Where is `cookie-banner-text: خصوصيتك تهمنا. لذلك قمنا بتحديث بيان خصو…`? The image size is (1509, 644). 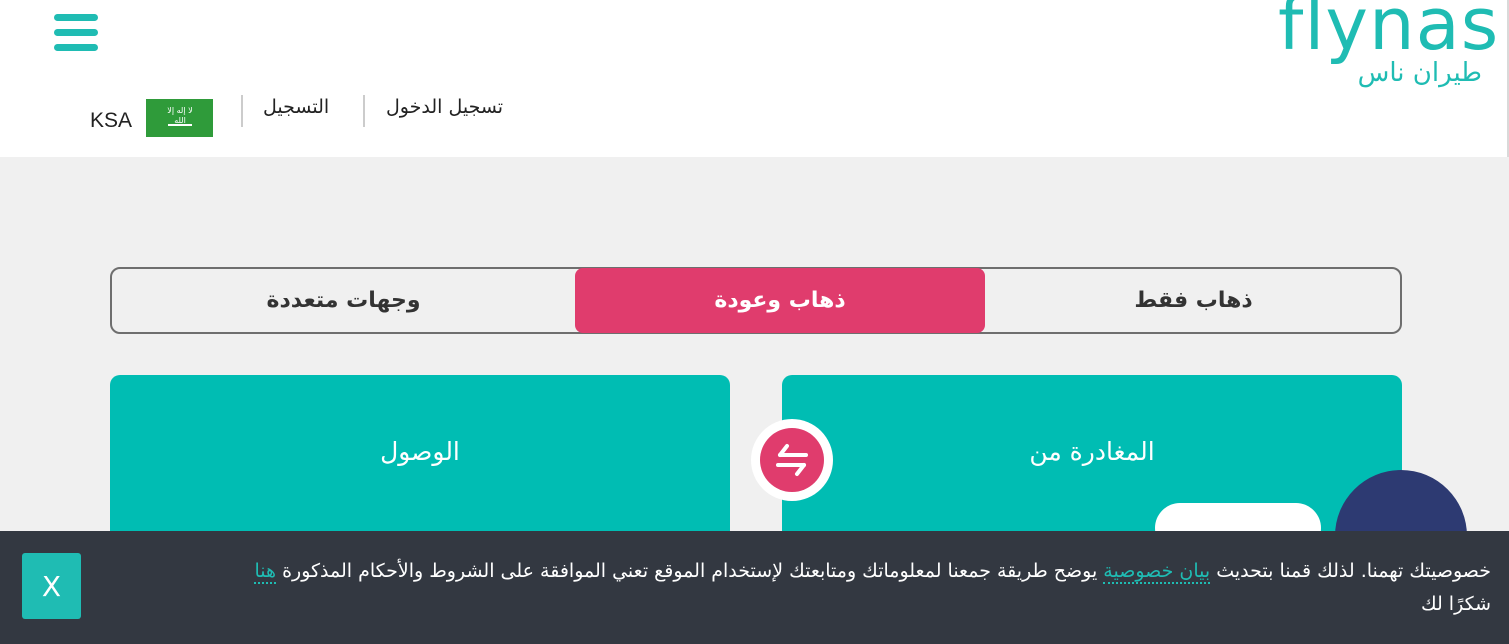 cookie-banner-text: خصوصيتك تهمنا. لذلك قمنا بتحديث بيان خصو… is located at coordinates (793, 588).